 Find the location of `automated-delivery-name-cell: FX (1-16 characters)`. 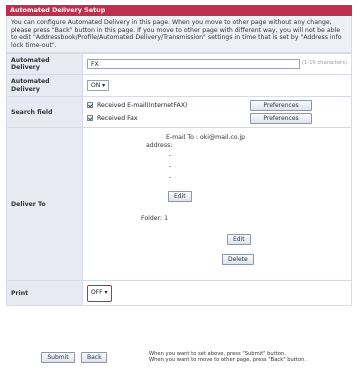

automated-delivery-name-cell: FX (1-16 characters) is located at coordinates (217, 64).